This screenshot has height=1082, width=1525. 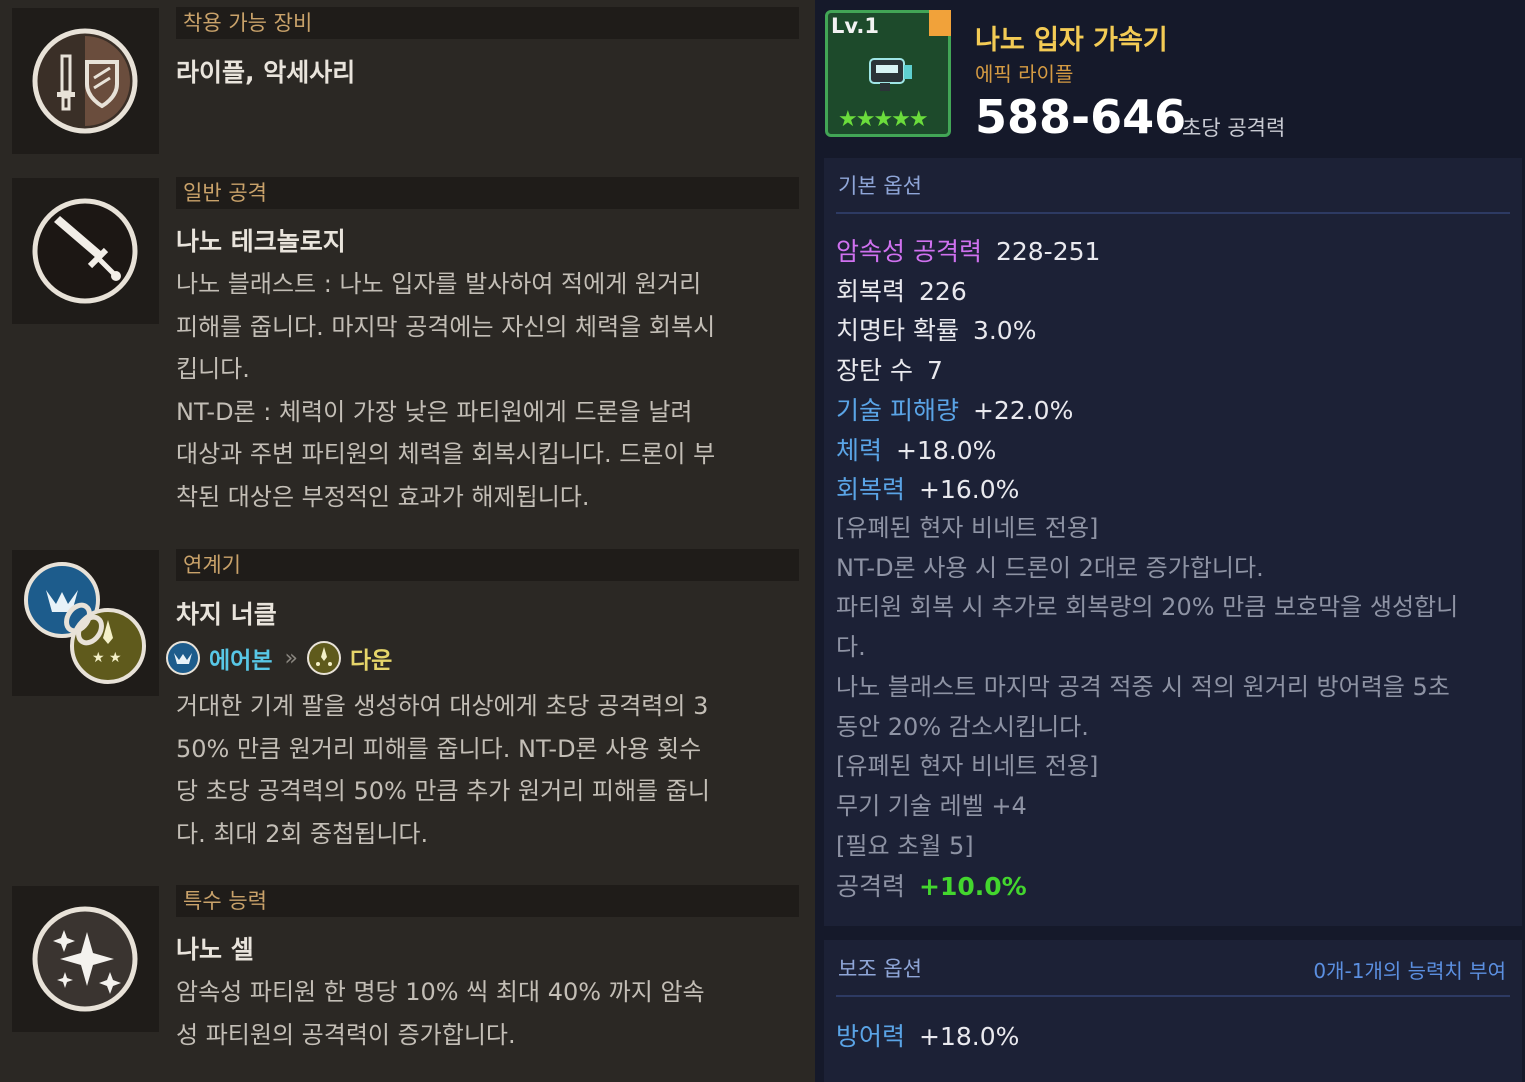 I want to click on stat-key: 방어력, so click(x=871, y=1036).